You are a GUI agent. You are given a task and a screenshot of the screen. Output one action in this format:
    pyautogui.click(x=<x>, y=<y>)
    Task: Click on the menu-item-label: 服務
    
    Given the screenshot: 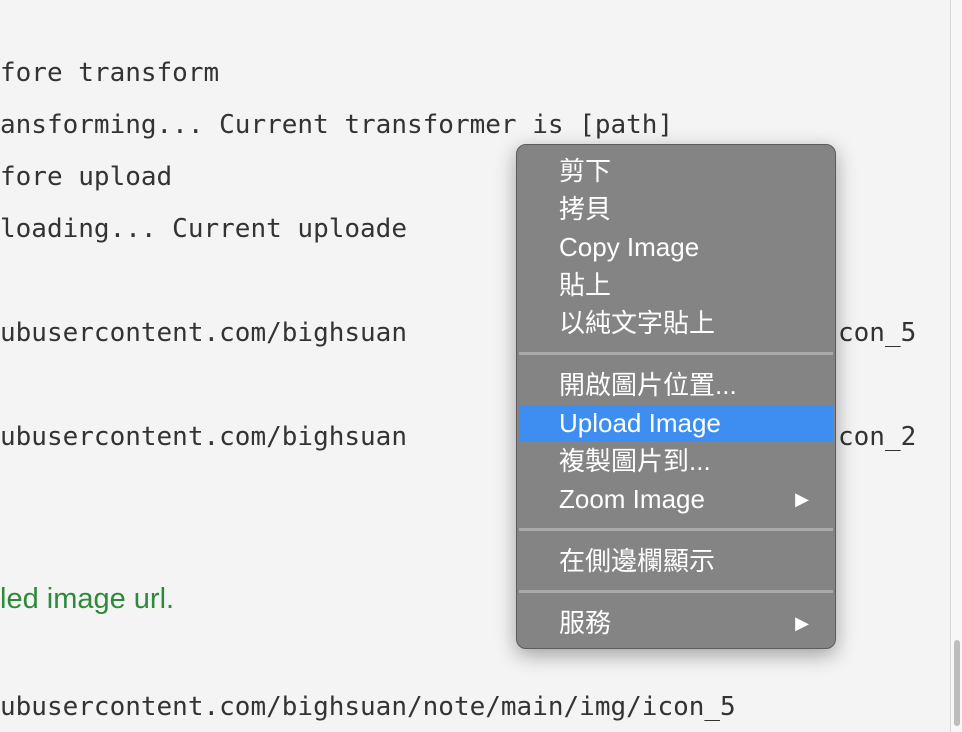 What is the action you would take?
    pyautogui.click(x=585, y=623)
    